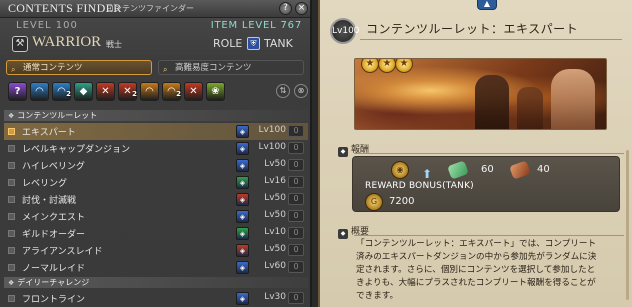 The height and width of the screenshot is (307, 632). I want to click on window-subtitle: コンテンツファインダー, so click(150, 8).